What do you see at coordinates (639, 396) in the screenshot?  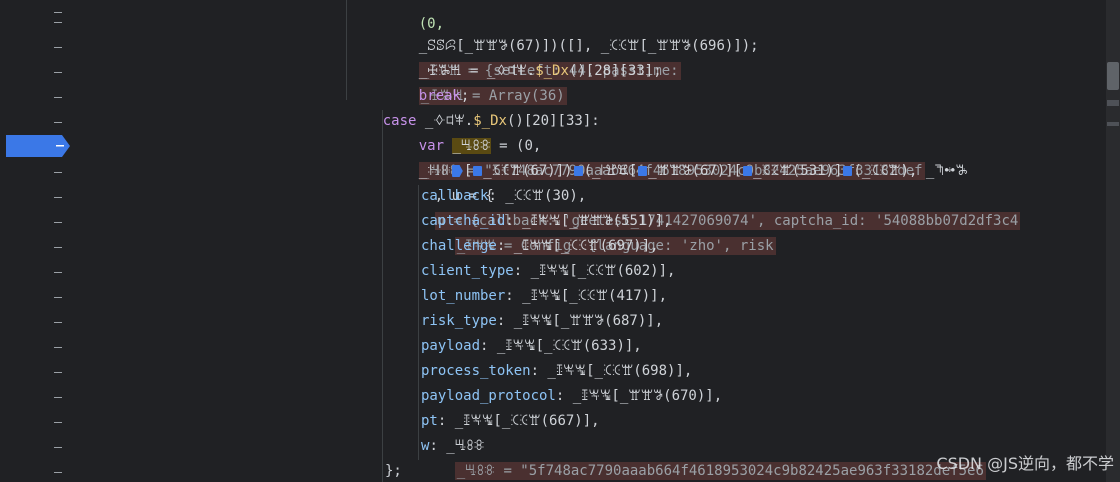 I see `code-token: : _ꖔꖕꖖ[_ꖁꖂꖃ(670)],` at bounding box center [639, 396].